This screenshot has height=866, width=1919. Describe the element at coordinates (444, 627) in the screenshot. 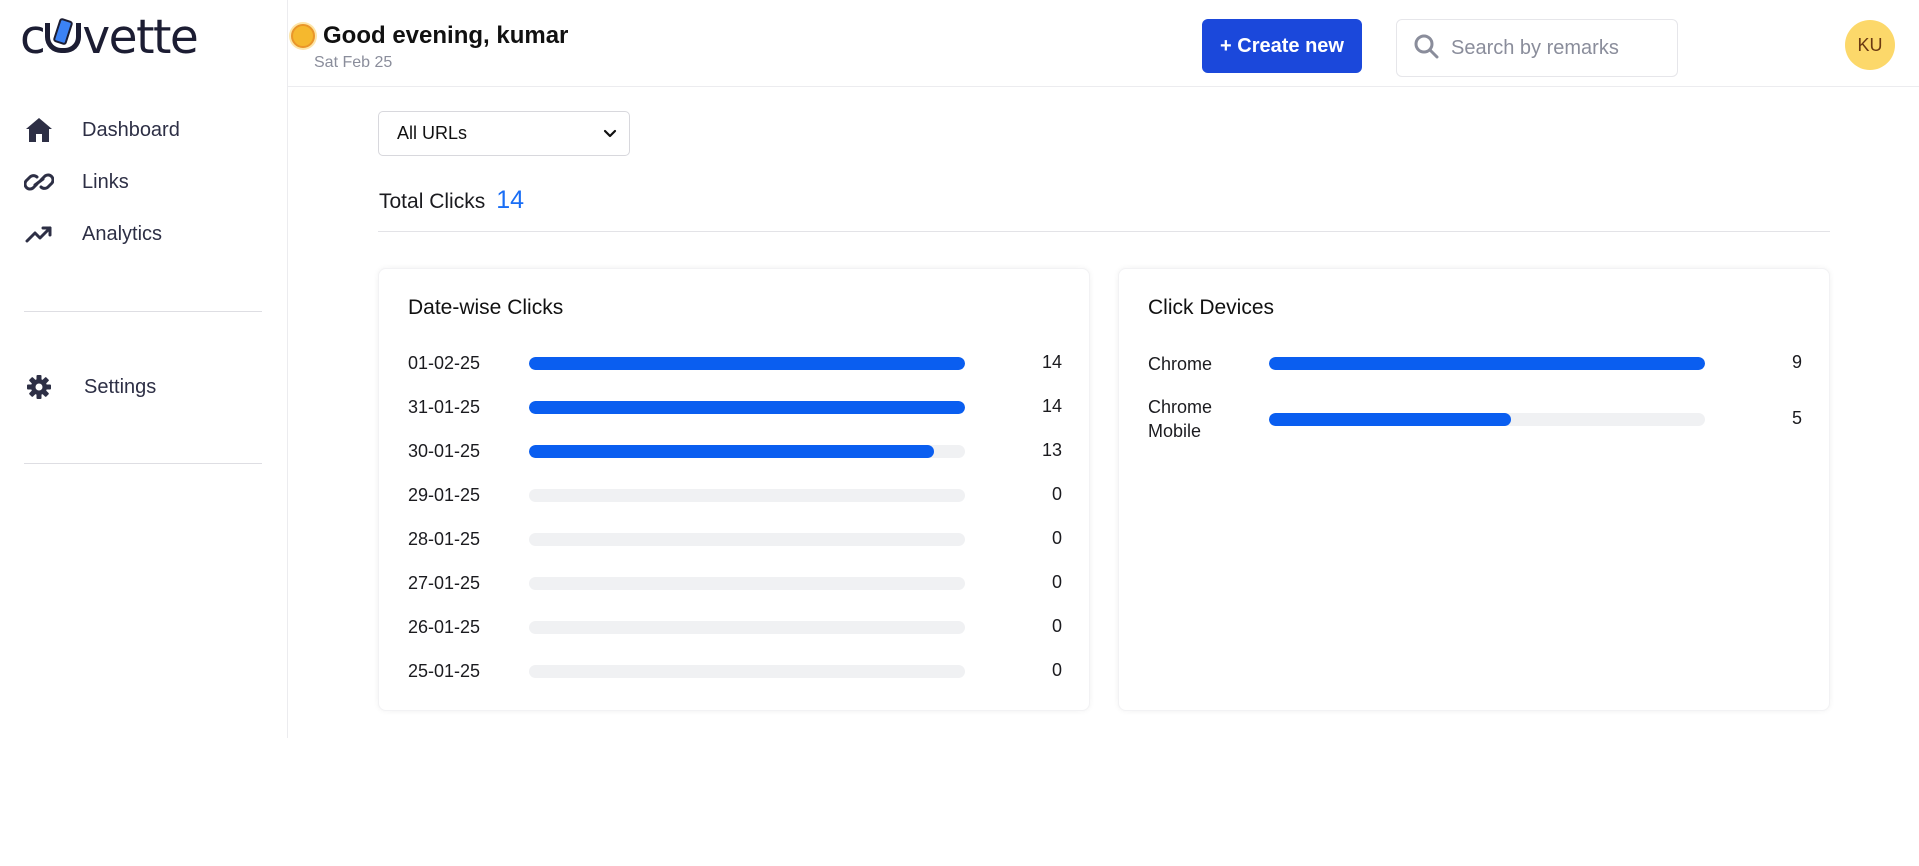

I see `bar-label: 26-01-25` at that location.